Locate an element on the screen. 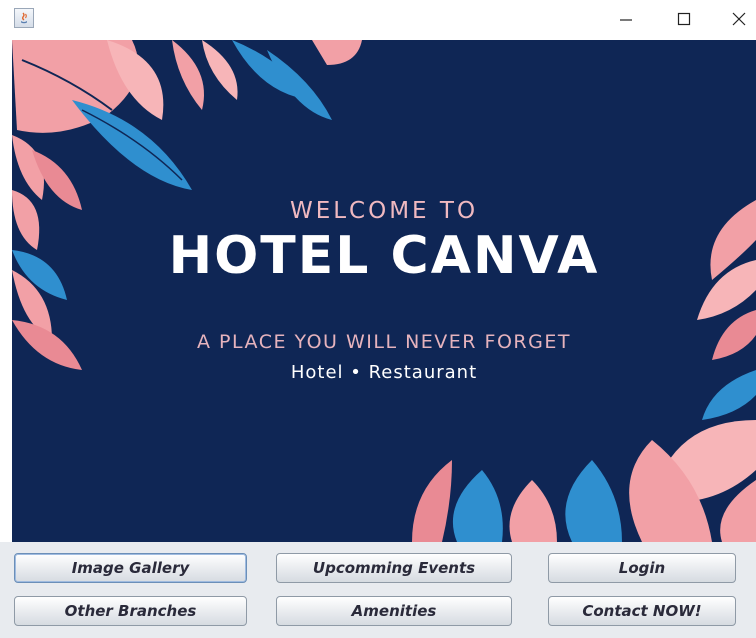 The height and width of the screenshot is (638, 756). amenities-button: Amenities is located at coordinates (394, 611).